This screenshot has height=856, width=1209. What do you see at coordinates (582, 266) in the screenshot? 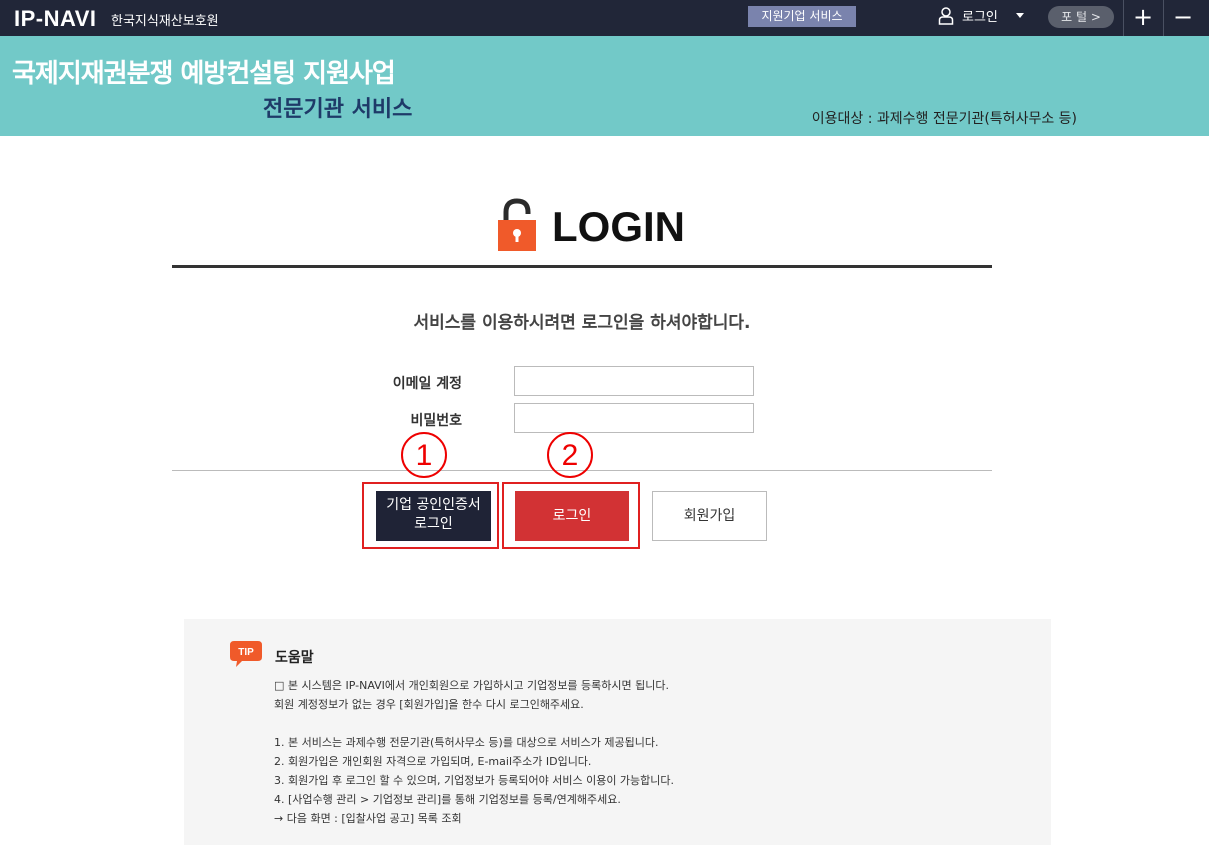
I see `divider` at bounding box center [582, 266].